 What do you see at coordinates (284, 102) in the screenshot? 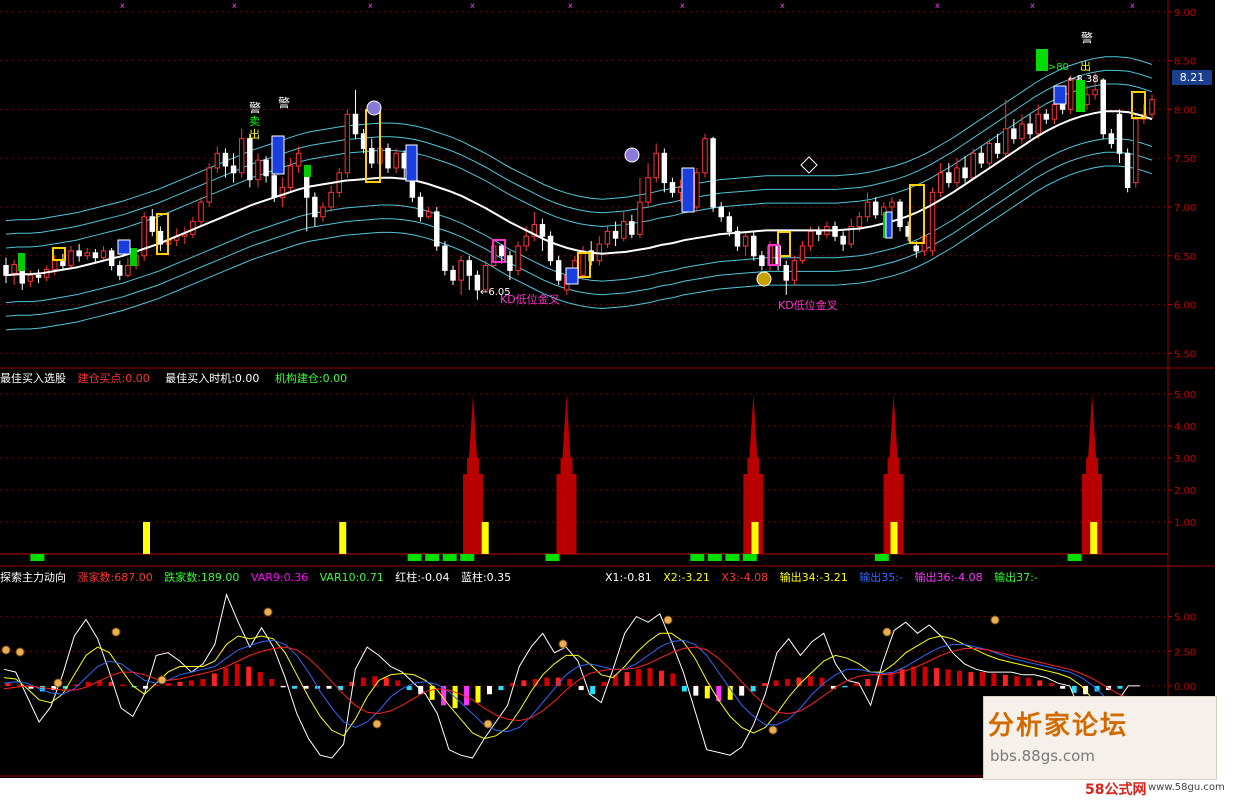
I see `warn-label-2: 警` at bounding box center [284, 102].